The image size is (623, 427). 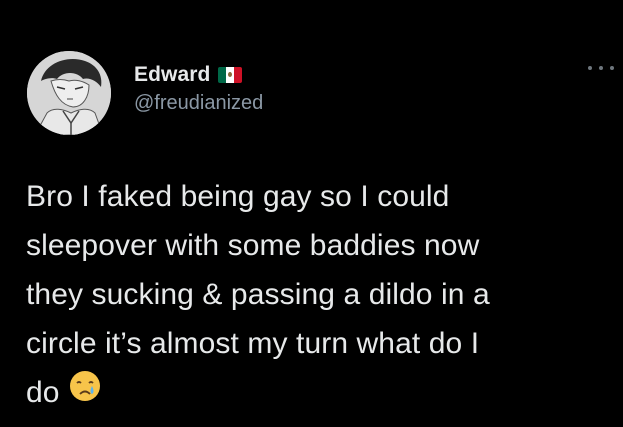 I want to click on tweet-line: circle it’s almost my turn what do I, so click(x=253, y=343).